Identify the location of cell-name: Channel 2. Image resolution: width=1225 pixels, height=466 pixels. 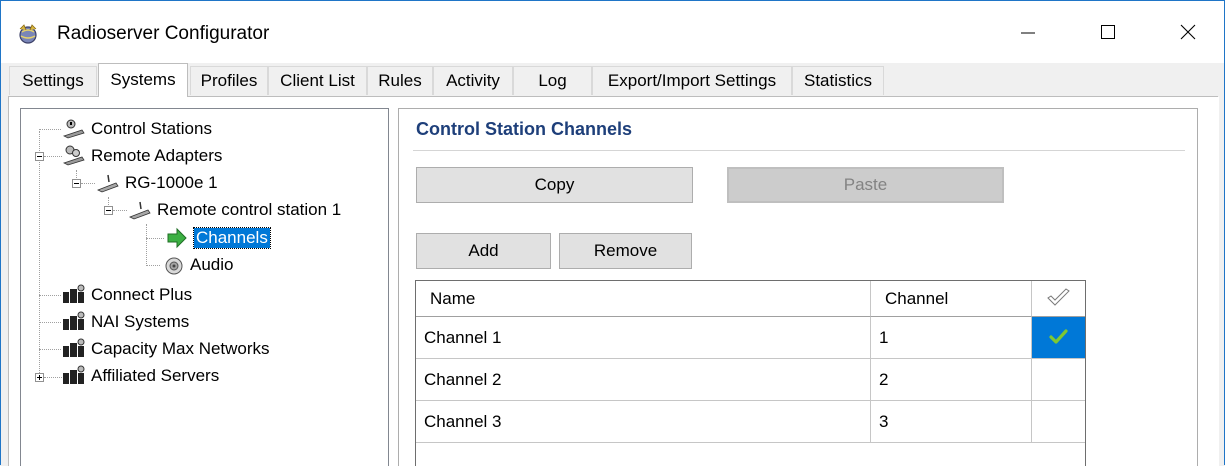
(643, 380).